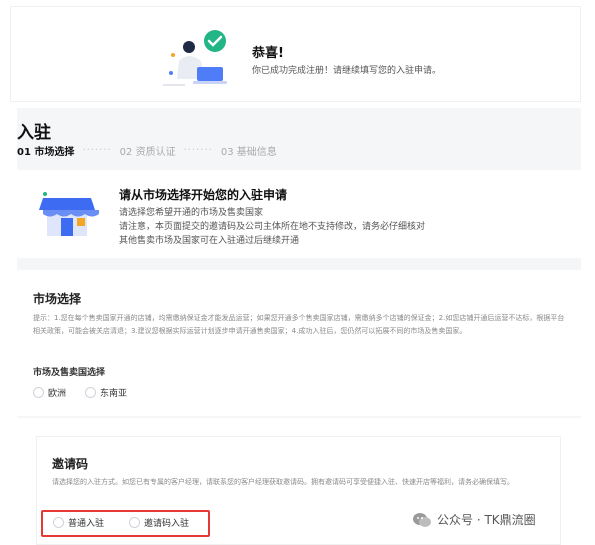 This screenshot has width=595, height=545. What do you see at coordinates (268, 53) in the screenshot?
I see `congrats-title: 恭喜!` at bounding box center [268, 53].